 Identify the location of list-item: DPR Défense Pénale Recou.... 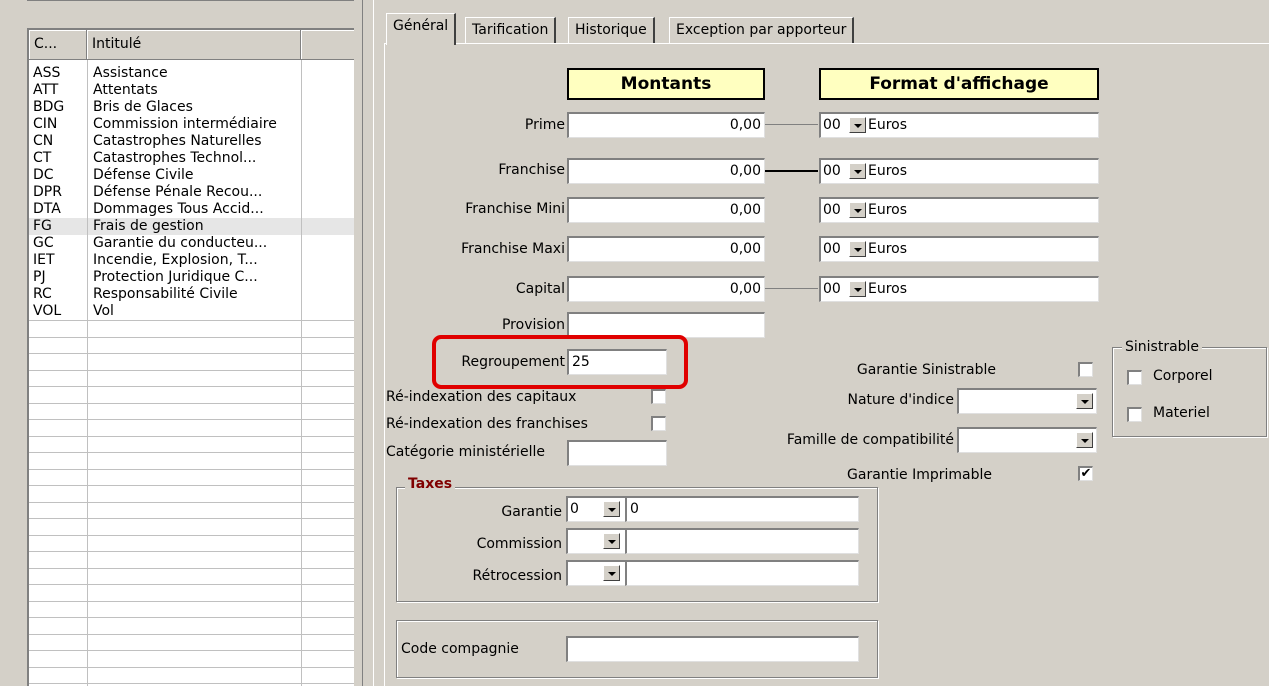
(191, 192).